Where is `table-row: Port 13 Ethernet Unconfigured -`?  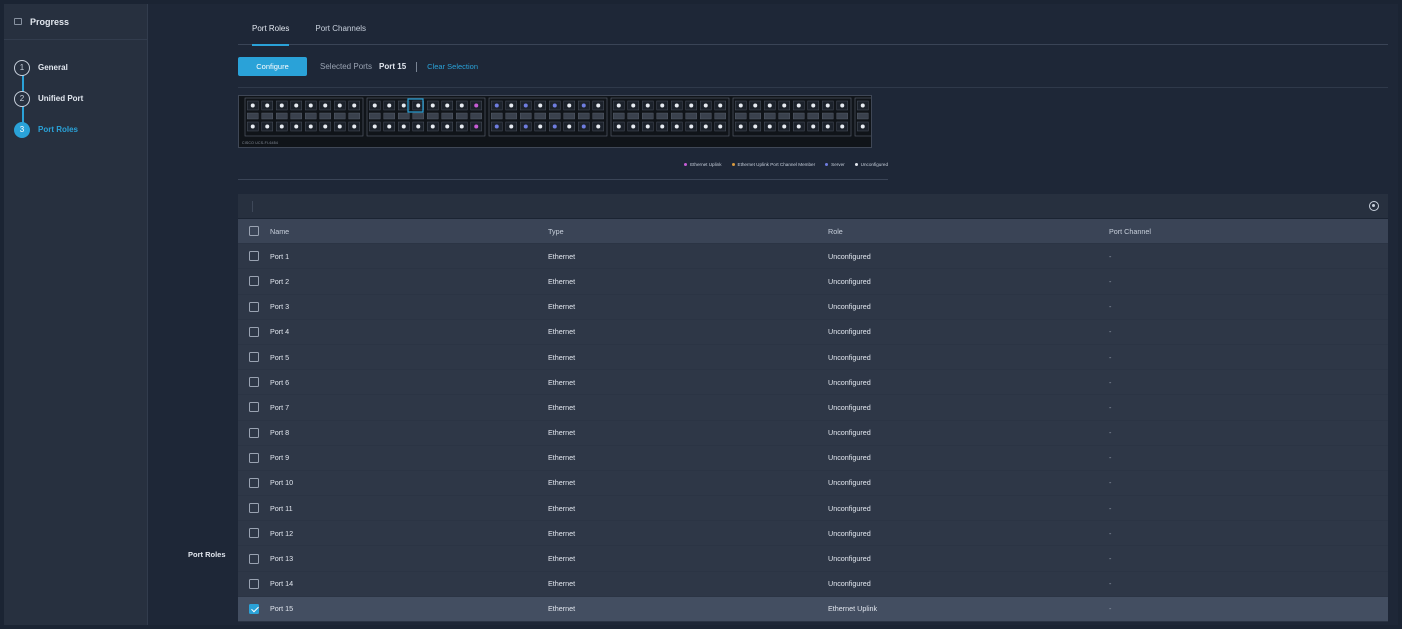 table-row: Port 13 Ethernet Unconfigured - is located at coordinates (813, 559).